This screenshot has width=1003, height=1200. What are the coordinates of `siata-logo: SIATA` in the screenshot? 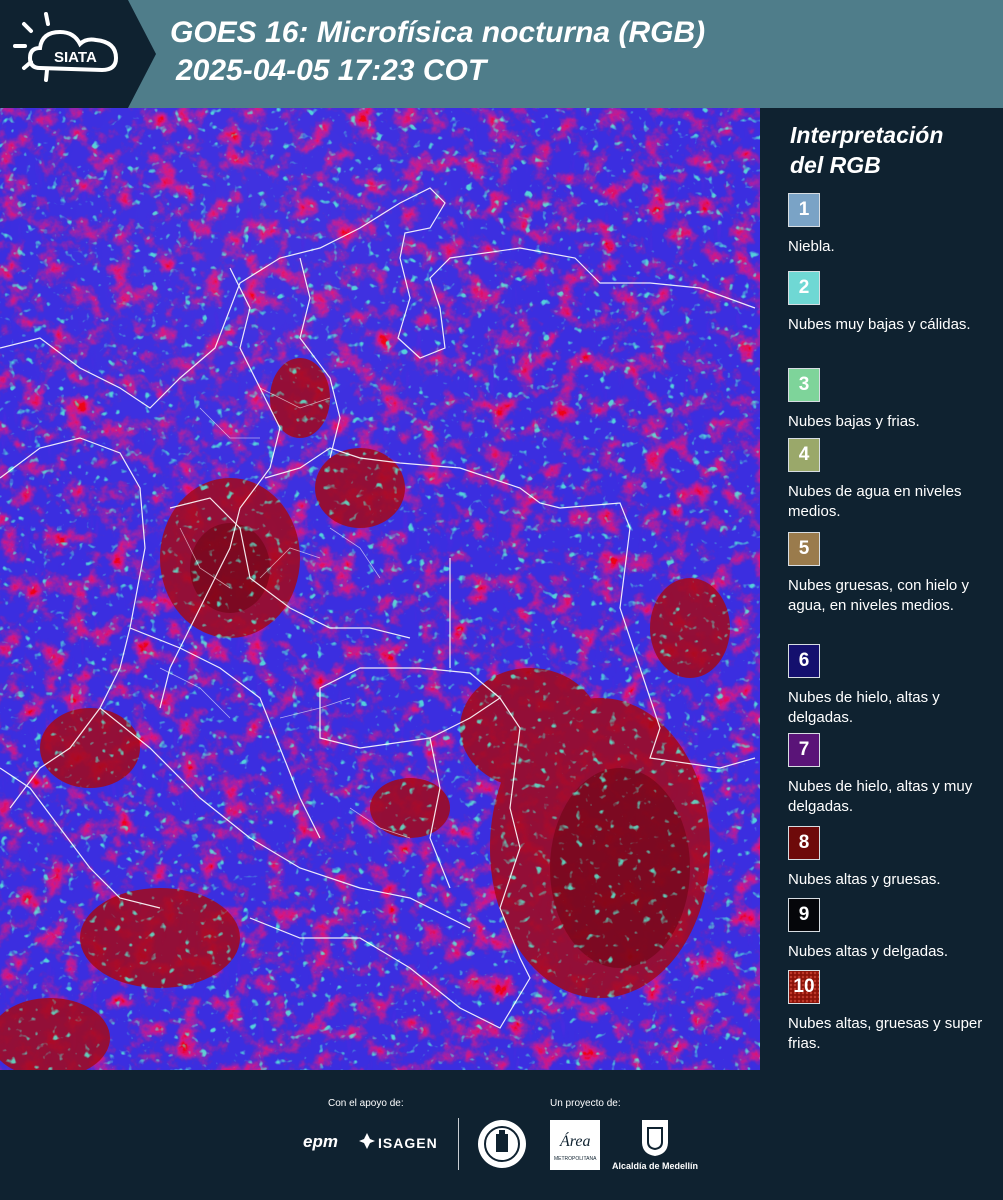 It's located at (80, 54).